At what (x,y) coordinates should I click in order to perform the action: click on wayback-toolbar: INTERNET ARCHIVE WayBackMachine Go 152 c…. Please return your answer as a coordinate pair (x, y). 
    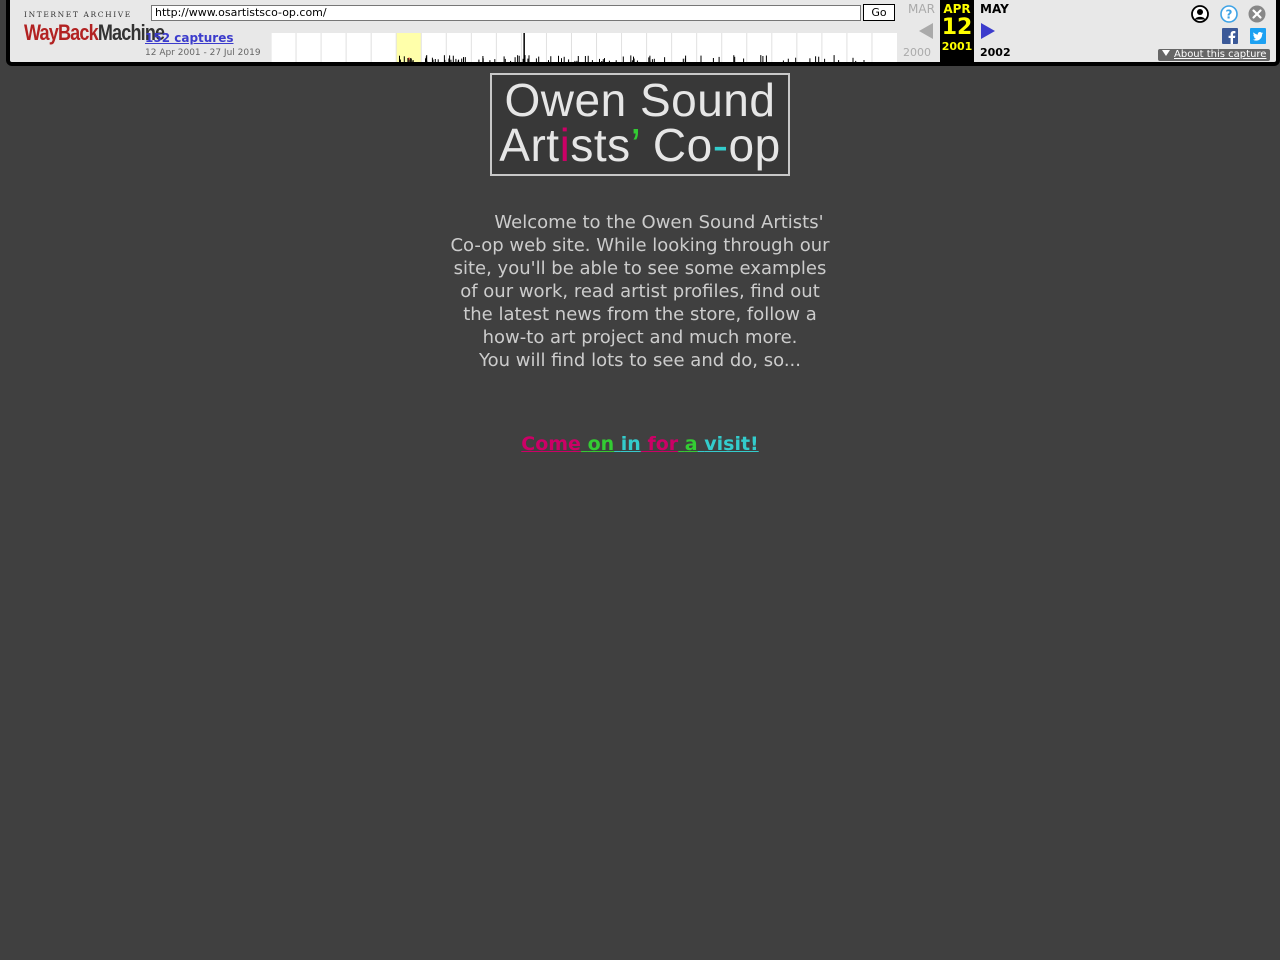
    Looking at the image, I should click on (643, 33).